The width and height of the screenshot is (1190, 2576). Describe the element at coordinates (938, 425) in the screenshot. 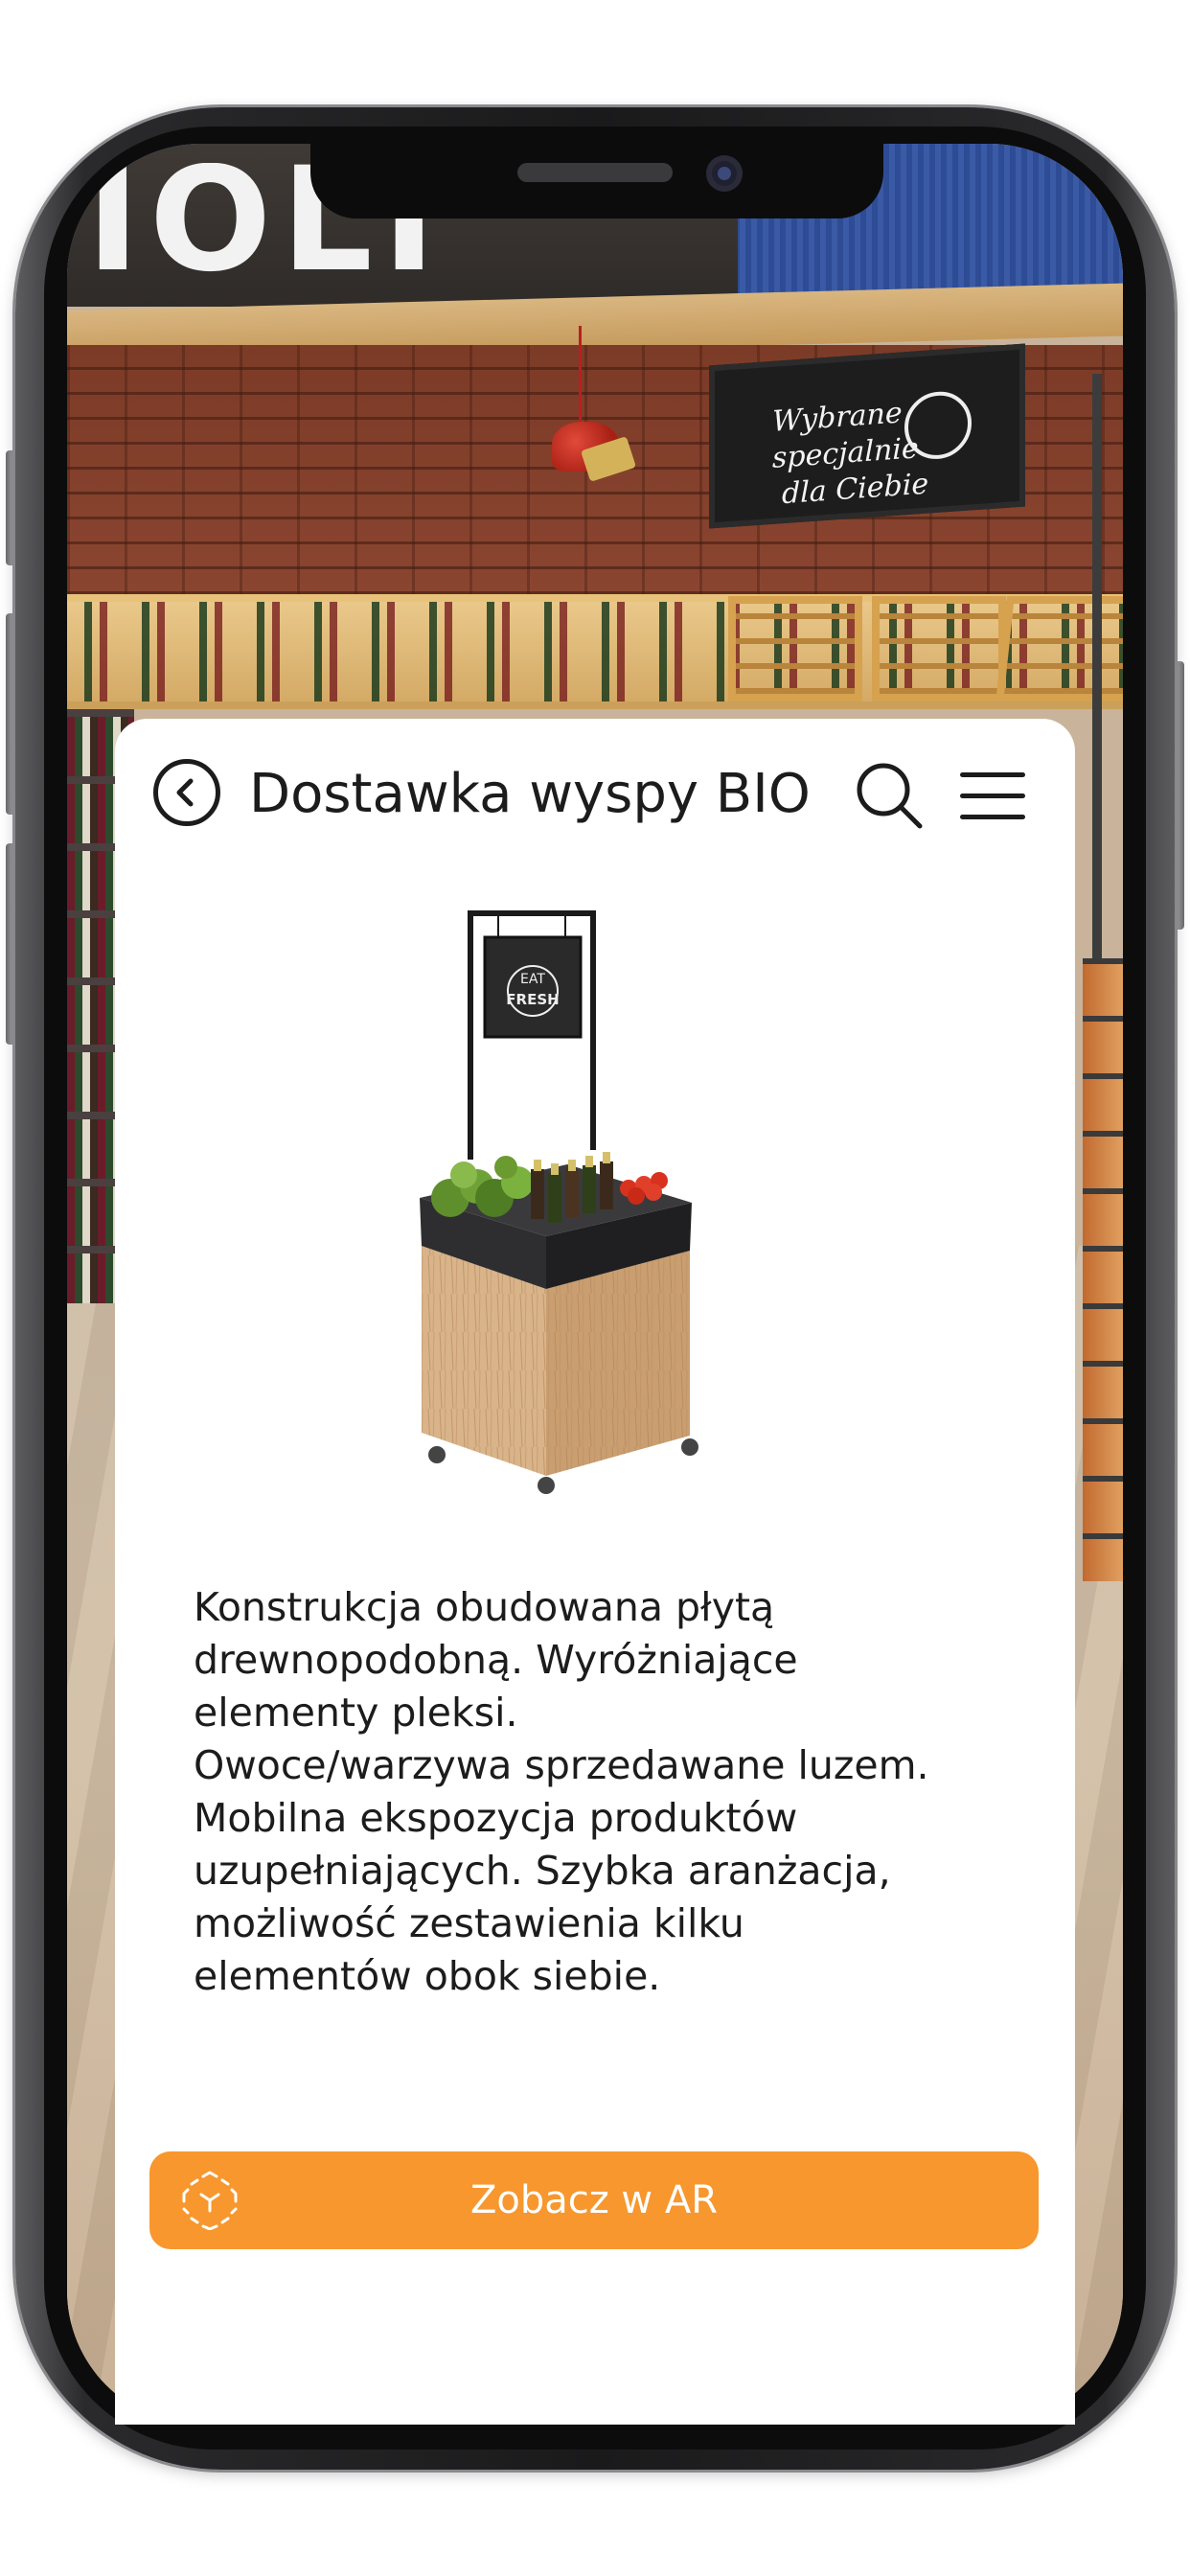

I see `store-logo-icon` at that location.